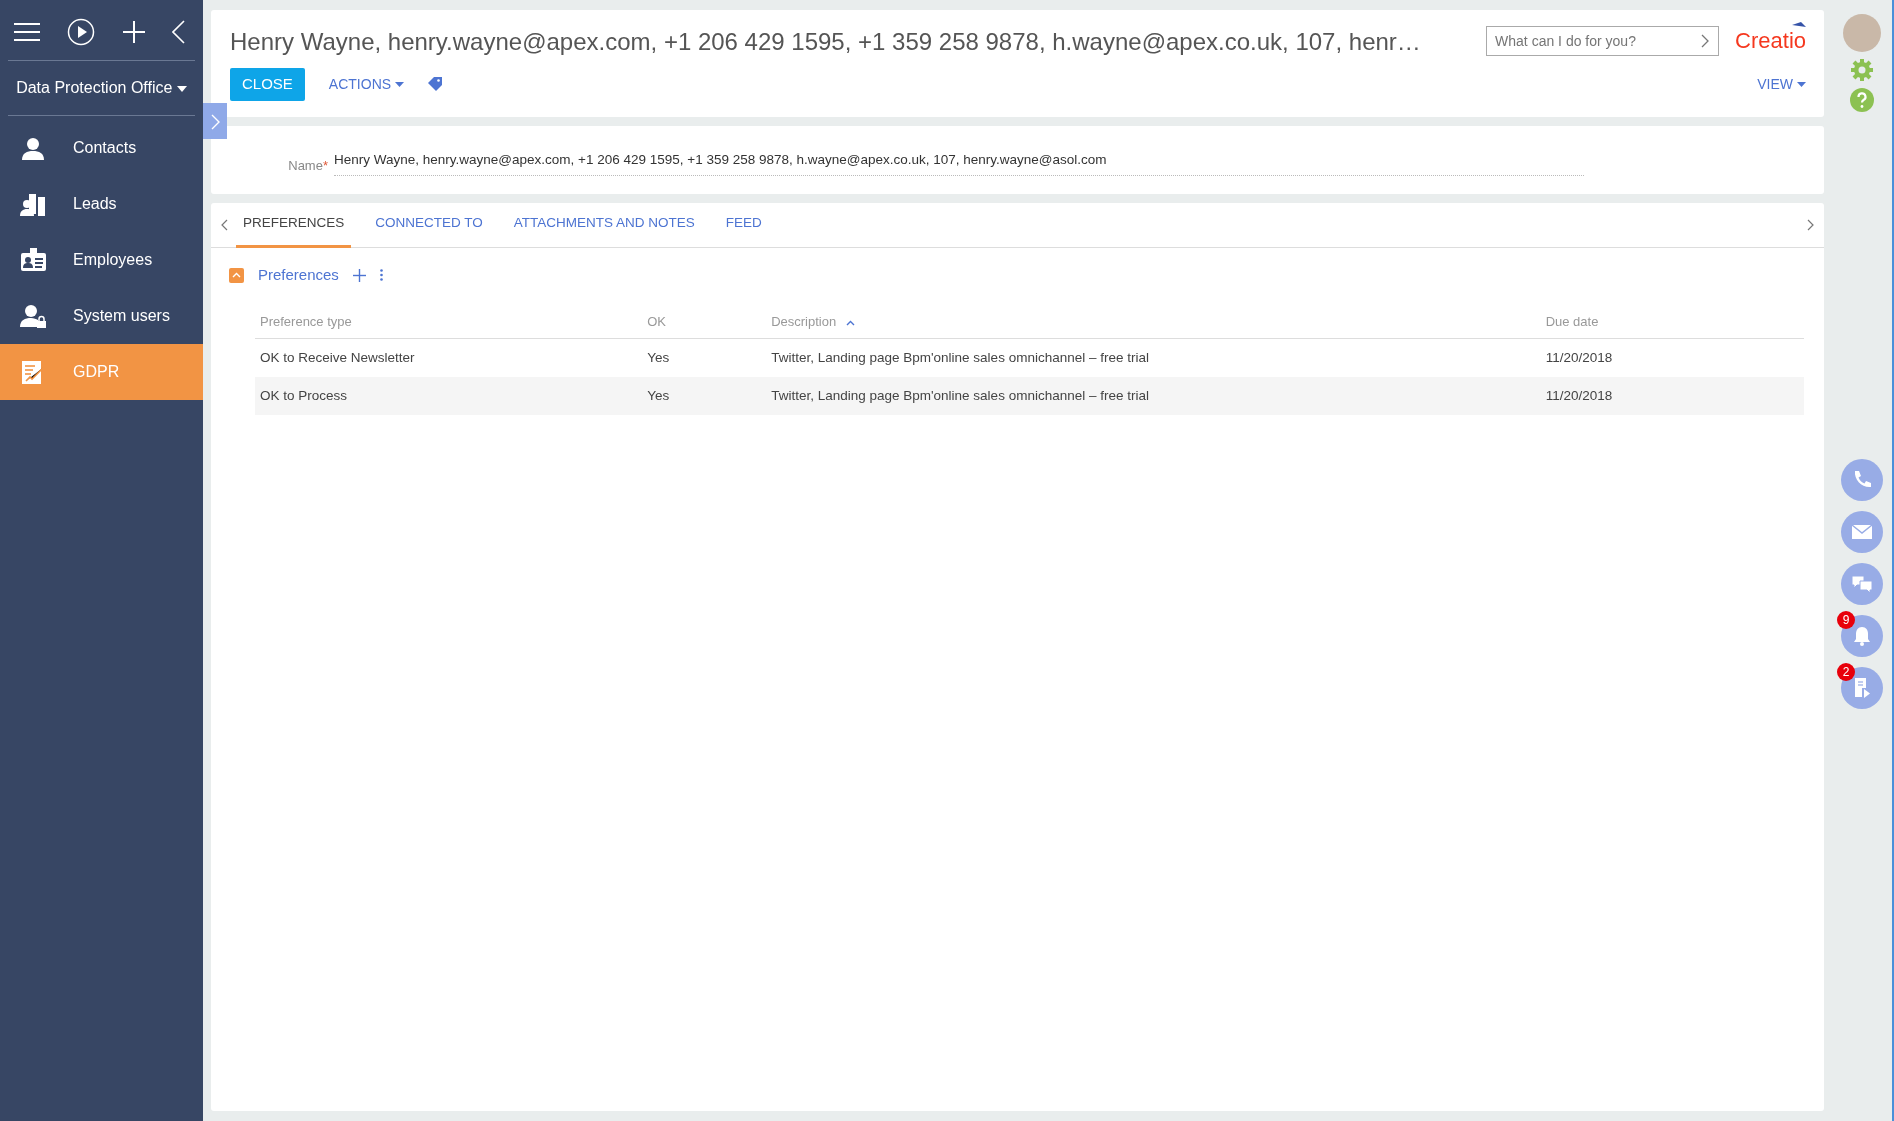 Image resolution: width=1894 pixels, height=1121 pixels. Describe the element at coordinates (366, 84) in the screenshot. I see `actions-dropdown: ACTIONS` at that location.